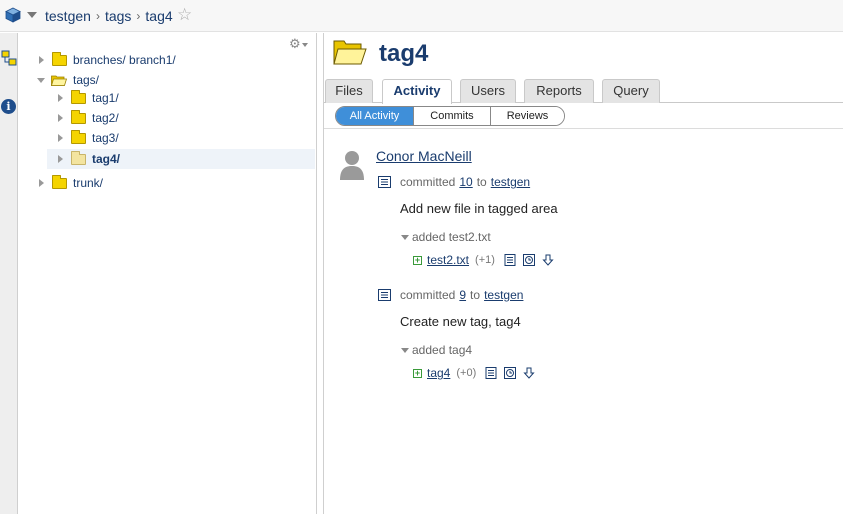 This screenshot has width=843, height=514. I want to click on breadcrumb: testgen › tags › tag4, so click(109, 16).